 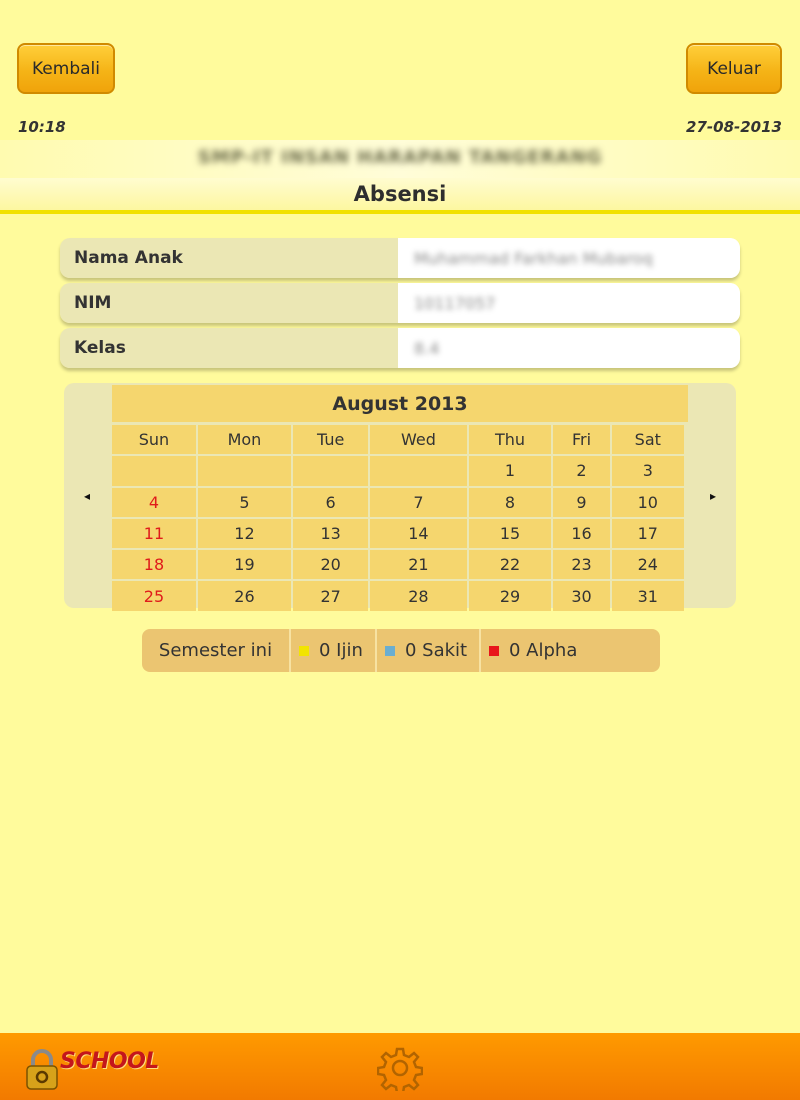 I want to click on calendar-week-row: 4 5 6 7 8 9 10, so click(x=398, y=502).